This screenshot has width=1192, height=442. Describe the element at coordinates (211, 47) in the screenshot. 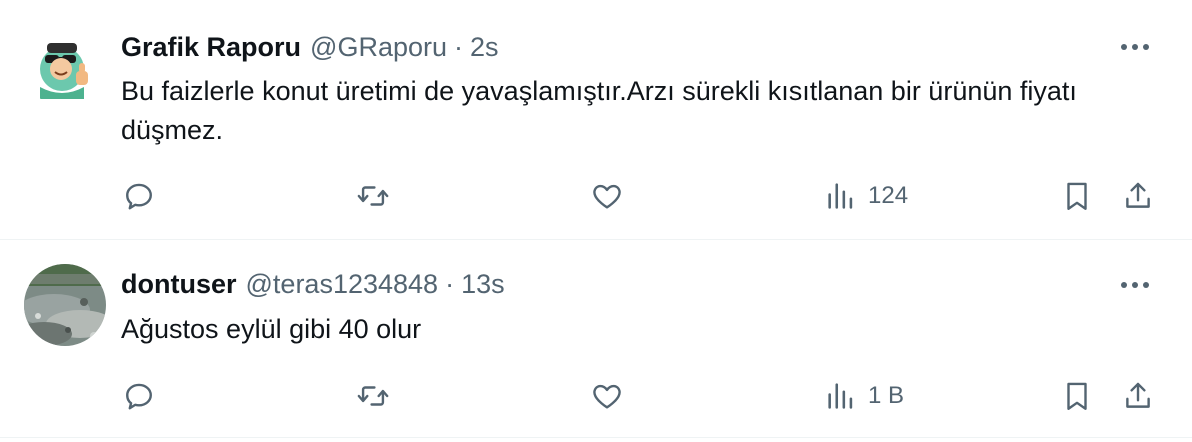

I see `display-name: Grafik Raporu` at that location.